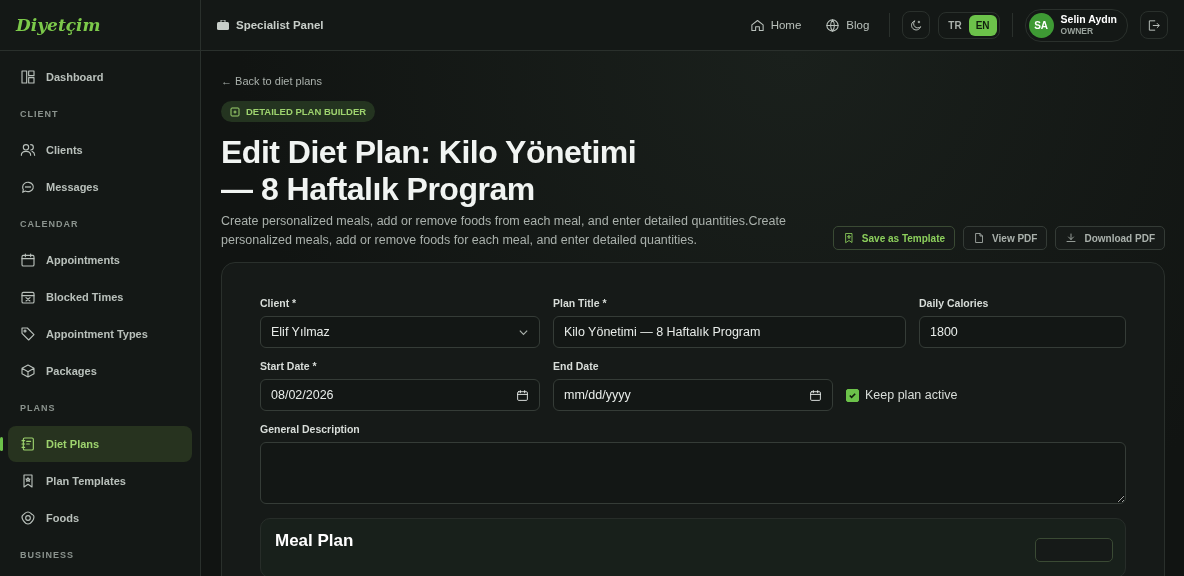 This screenshot has width=1184, height=576. Describe the element at coordinates (1005, 238) in the screenshot. I see `action-button: View PDF` at that location.